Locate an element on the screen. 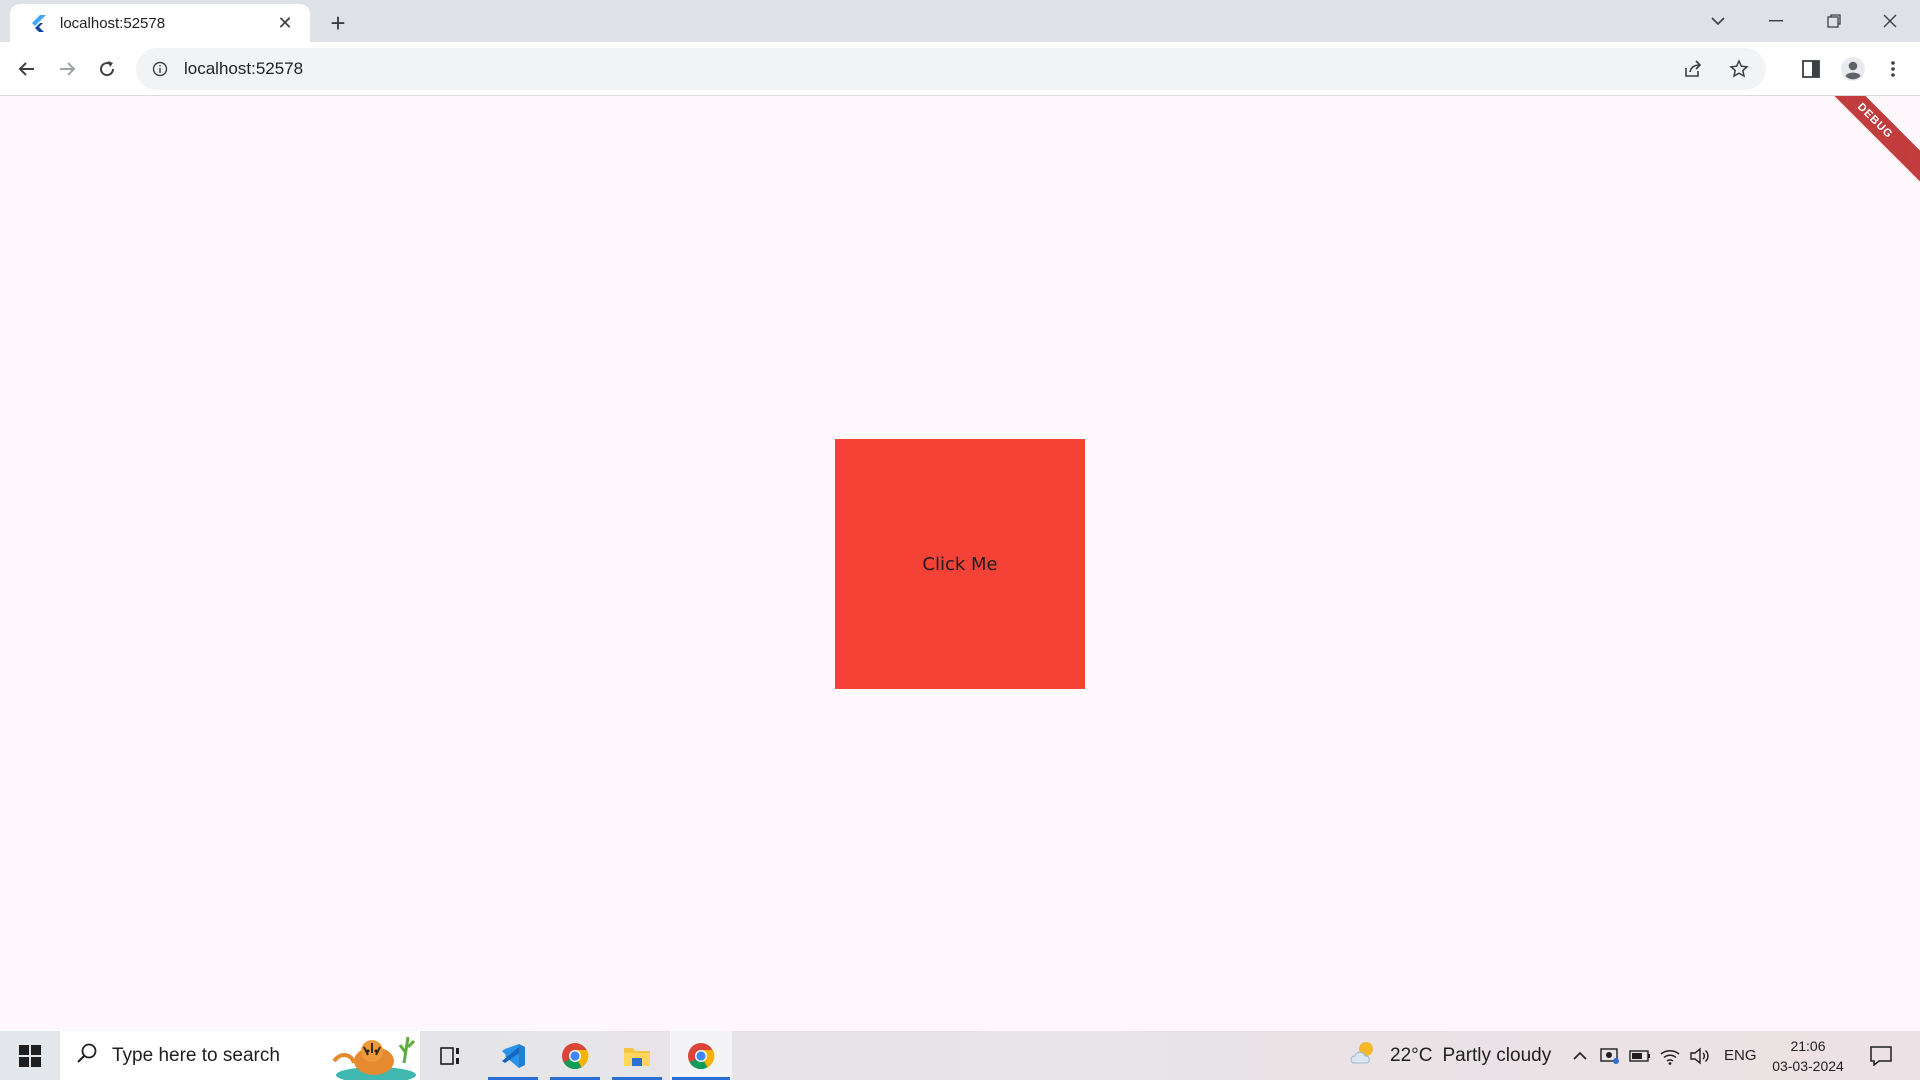 This screenshot has height=1080, width=1920. search-placeholder: Type here to search is located at coordinates (196, 1055).